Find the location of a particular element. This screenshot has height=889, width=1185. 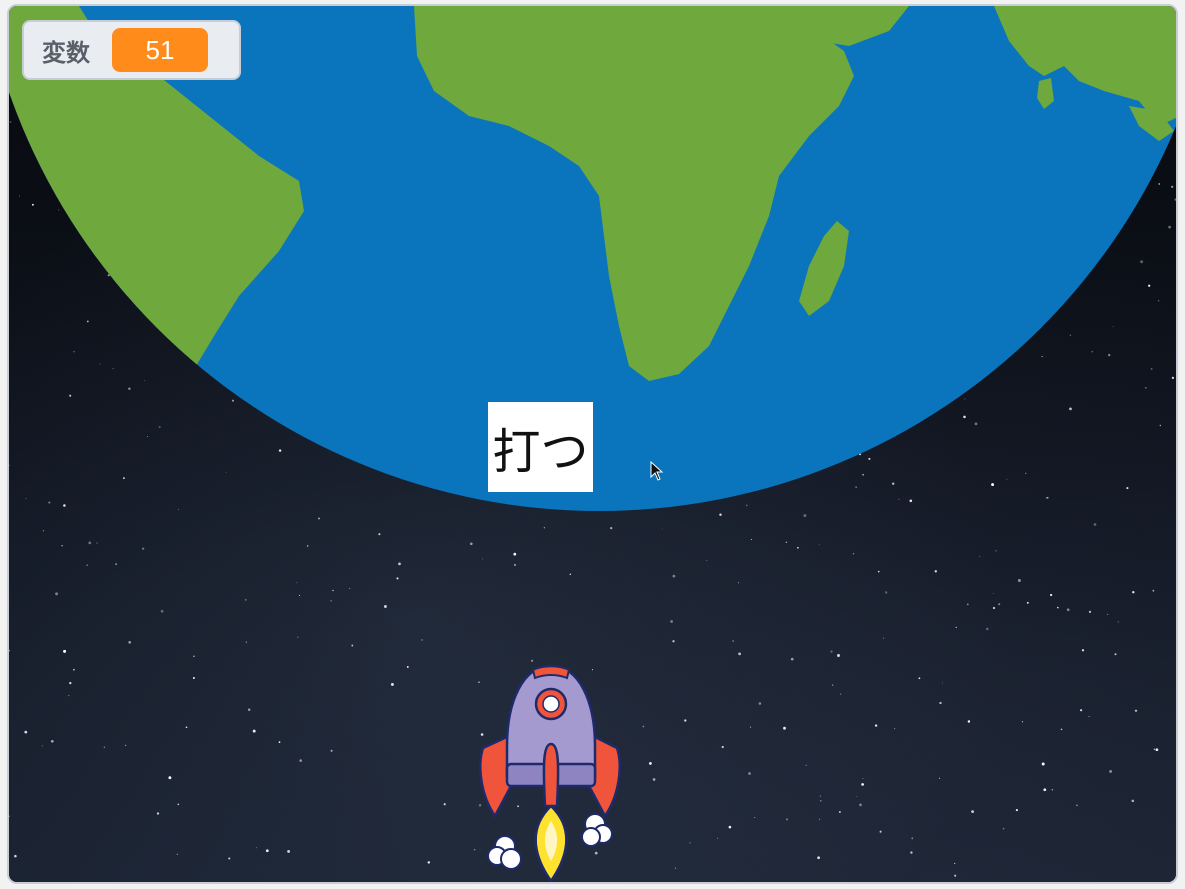

variable-monitor: 変数 51 is located at coordinates (131, 50).